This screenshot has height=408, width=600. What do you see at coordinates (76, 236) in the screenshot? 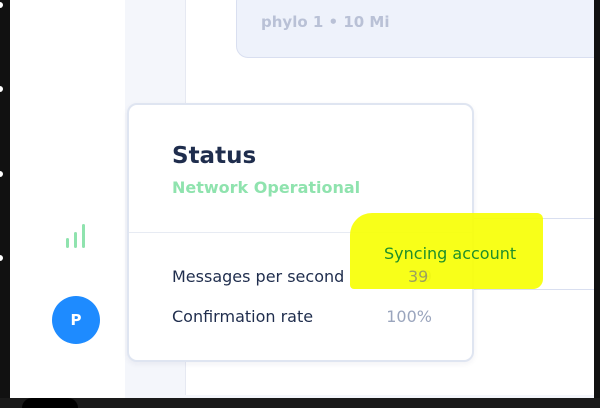
I see `signal-bars-icon` at bounding box center [76, 236].